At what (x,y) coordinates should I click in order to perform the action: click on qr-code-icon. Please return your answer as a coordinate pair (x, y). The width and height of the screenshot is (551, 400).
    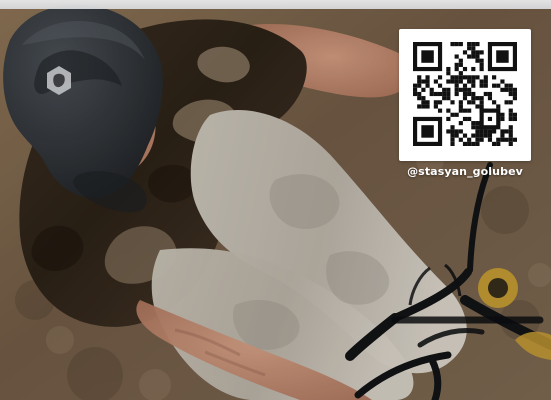
    Looking at the image, I should click on (465, 94).